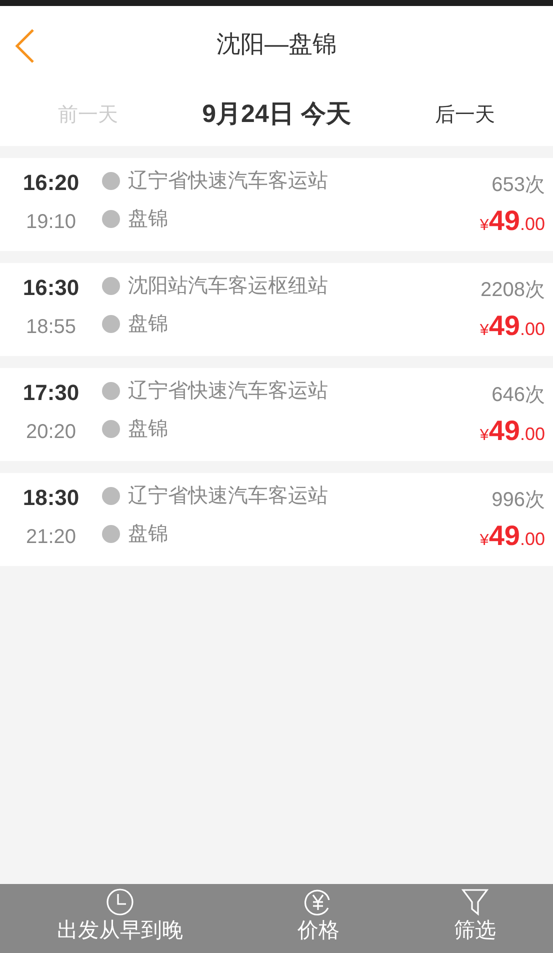 This screenshot has width=553, height=953. What do you see at coordinates (51, 393) in the screenshot?
I see `departure-time: 17:30` at bounding box center [51, 393].